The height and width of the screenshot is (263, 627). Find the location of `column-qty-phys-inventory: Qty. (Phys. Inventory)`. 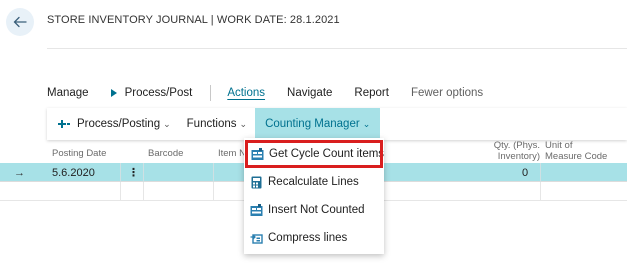

column-qty-phys-inventory: Qty. (Phys. Inventory) is located at coordinates (517, 151).